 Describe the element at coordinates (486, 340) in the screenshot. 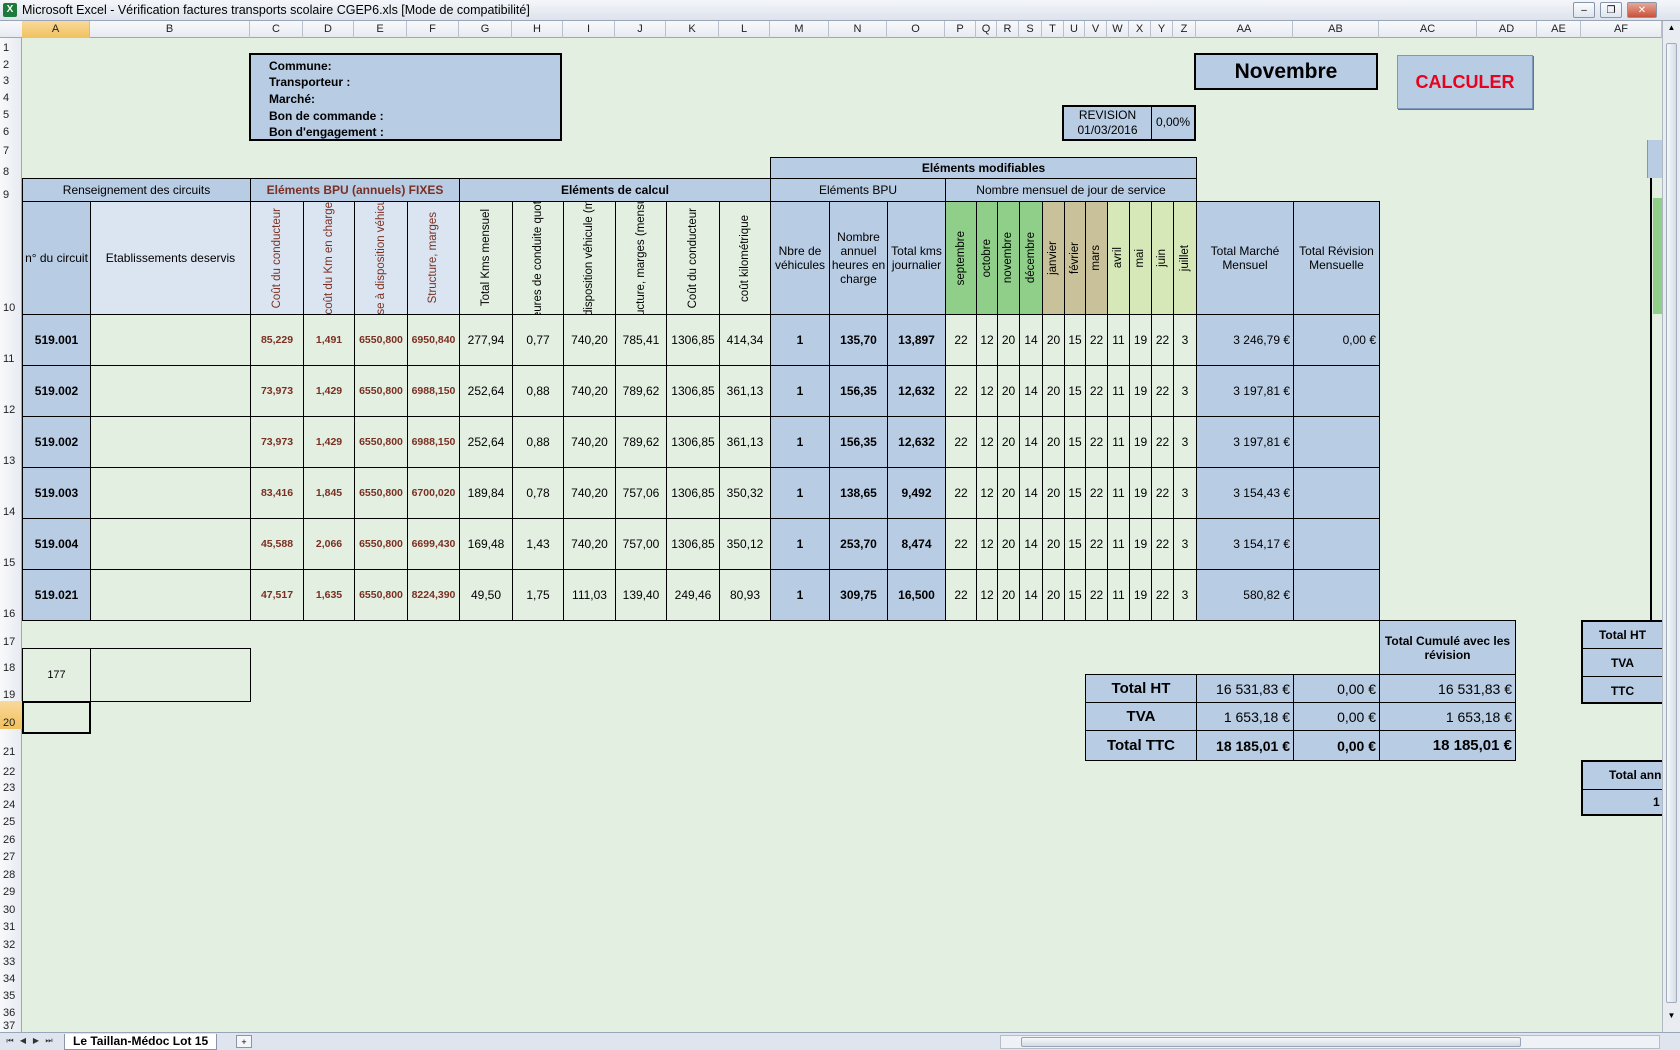

I see `row-1-total-kms: 277,94` at that location.